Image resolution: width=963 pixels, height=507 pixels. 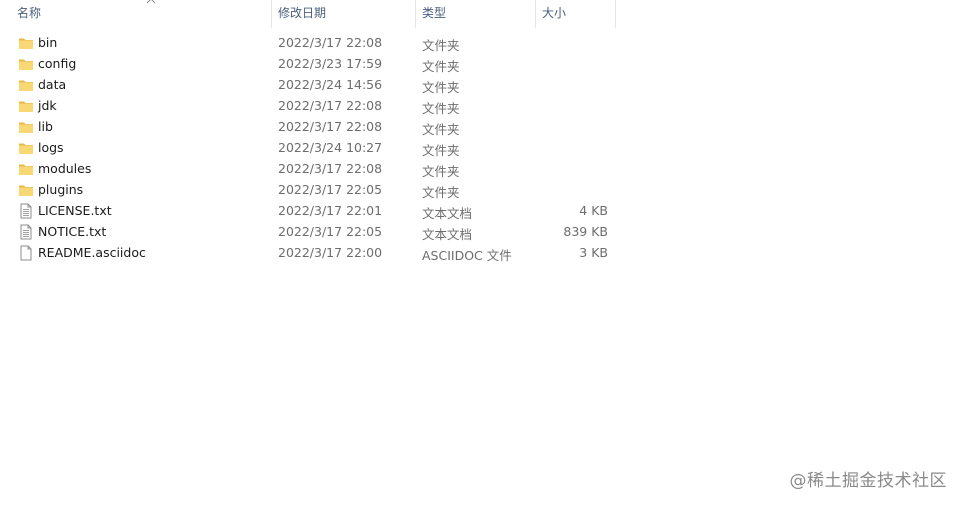 What do you see at coordinates (330, 84) in the screenshot?
I see `file-modified-date: 2022/3/24 14:56` at bounding box center [330, 84].